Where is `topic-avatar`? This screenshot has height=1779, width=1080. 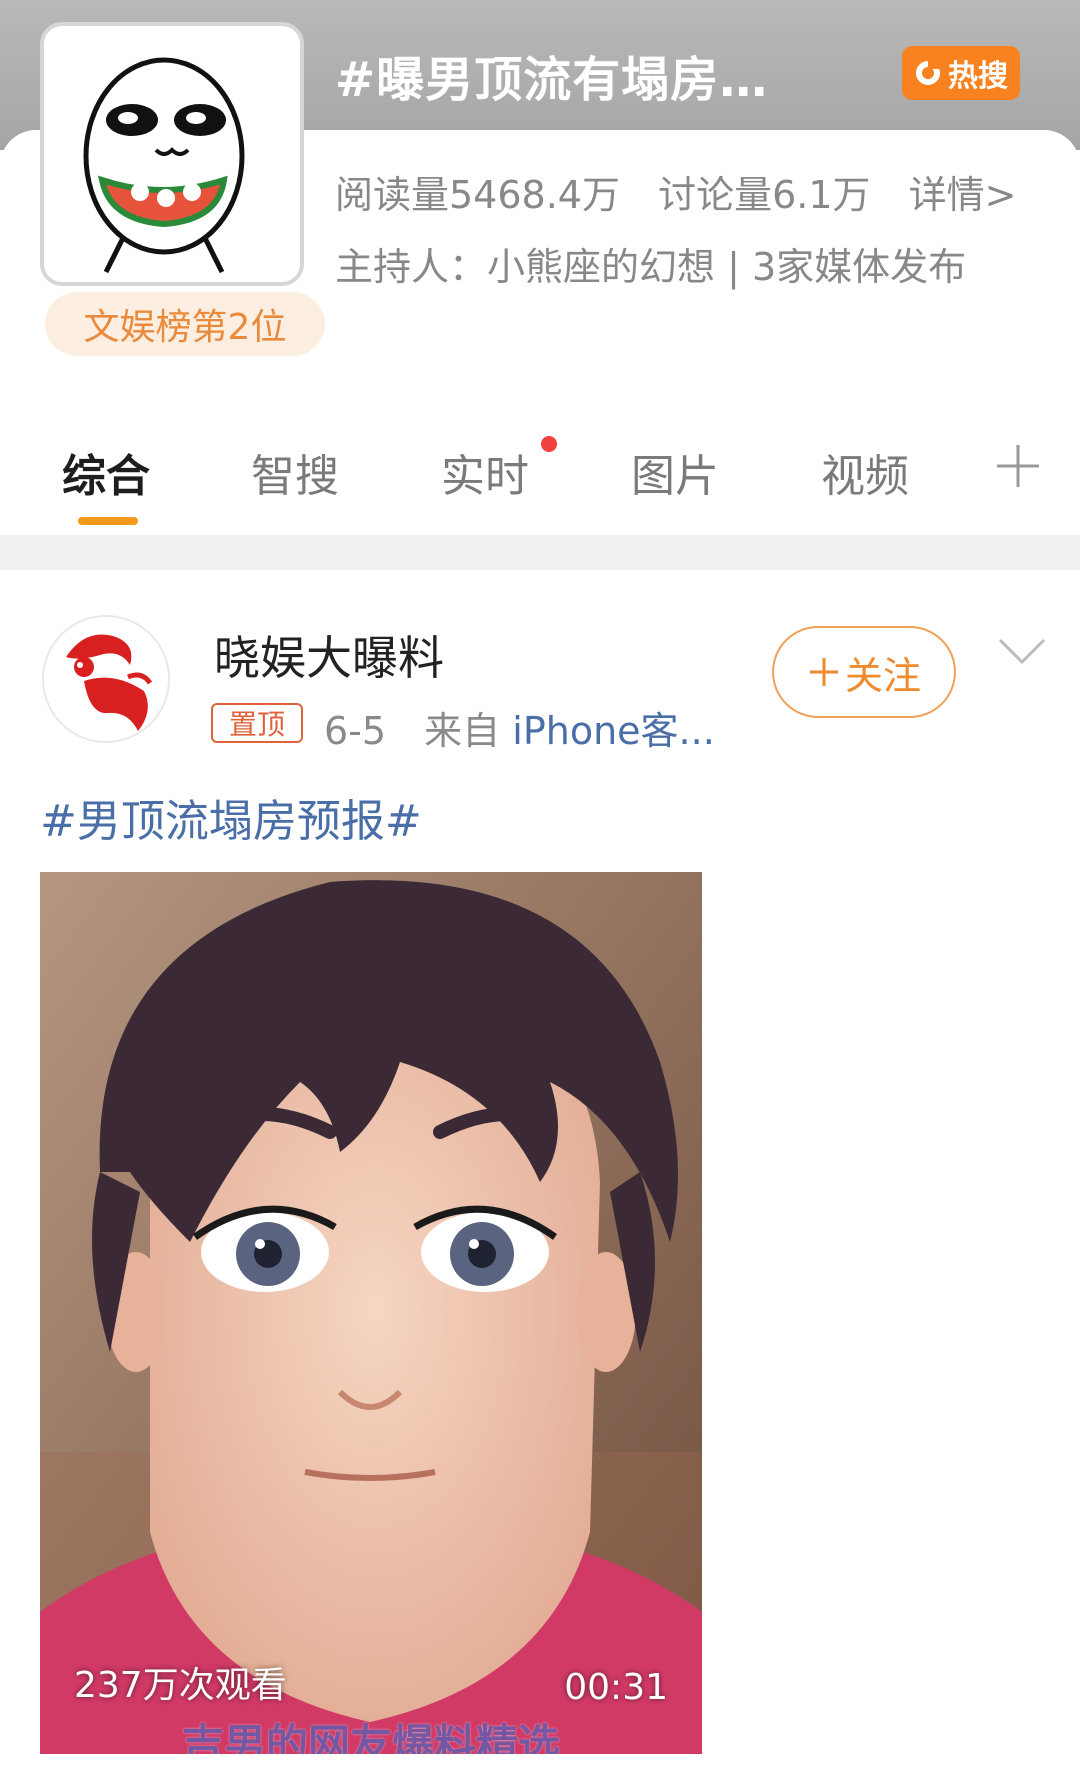
topic-avatar is located at coordinates (172, 154).